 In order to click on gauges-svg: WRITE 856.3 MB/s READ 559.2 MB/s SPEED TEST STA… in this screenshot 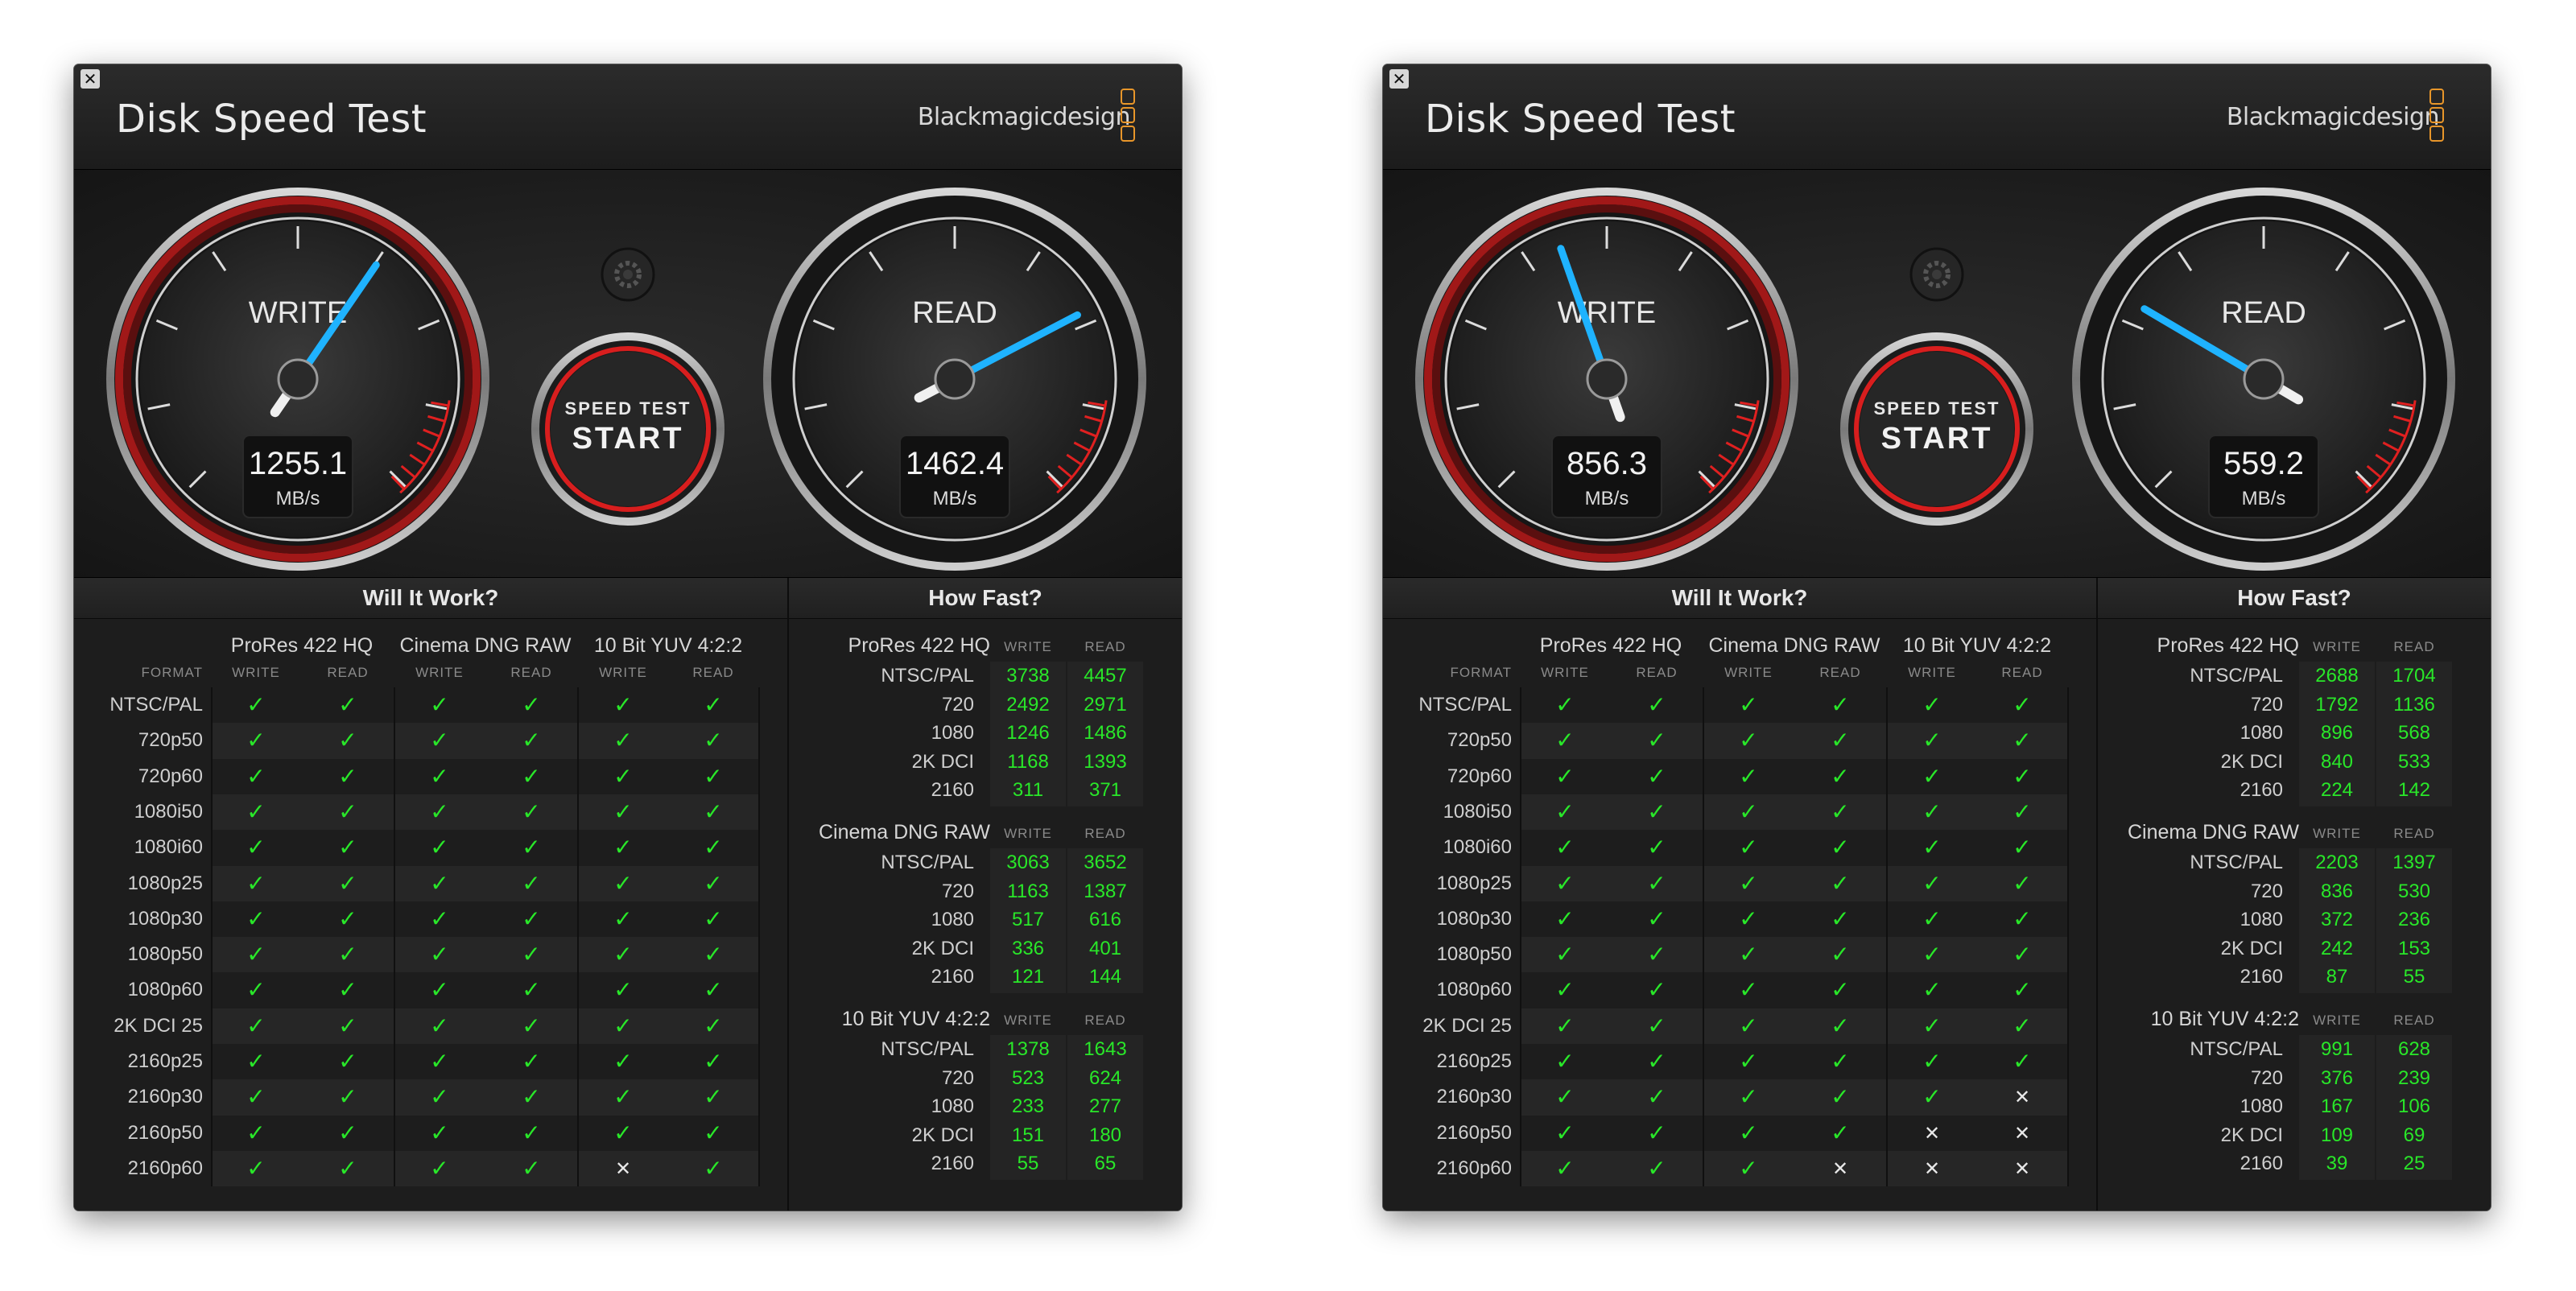, I will do `click(1935, 379)`.